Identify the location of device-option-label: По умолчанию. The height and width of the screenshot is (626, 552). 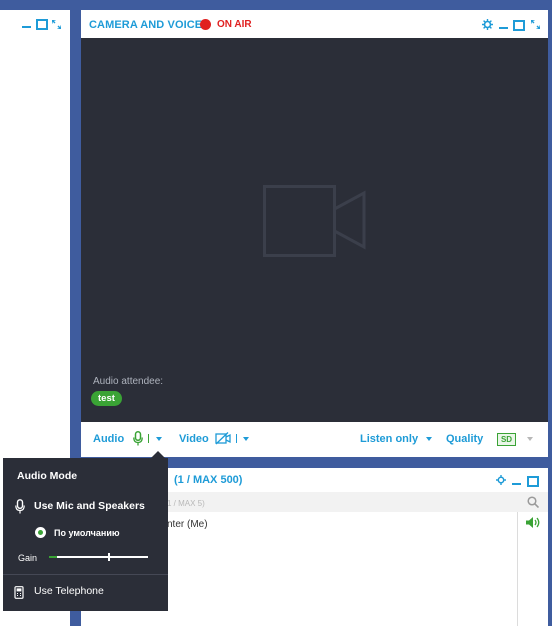
(87, 533).